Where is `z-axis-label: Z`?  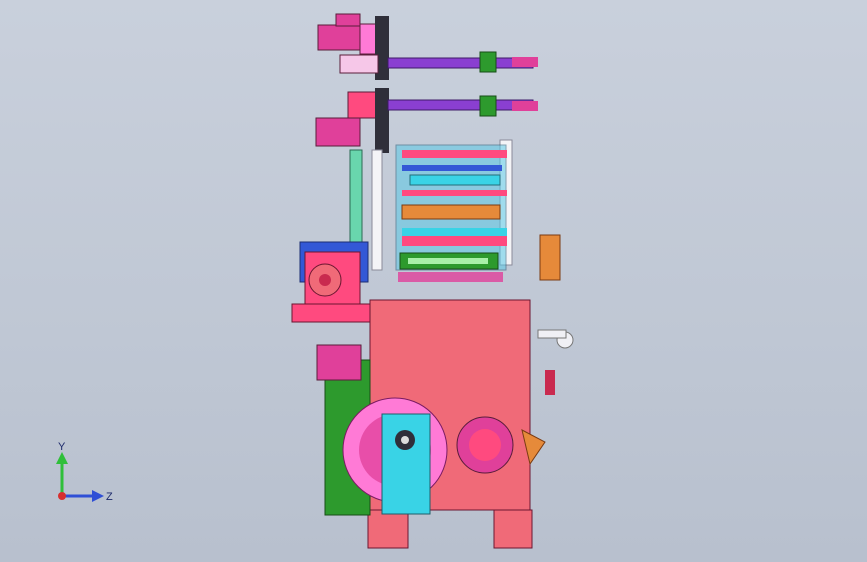
z-axis-label: Z is located at coordinates (109, 497).